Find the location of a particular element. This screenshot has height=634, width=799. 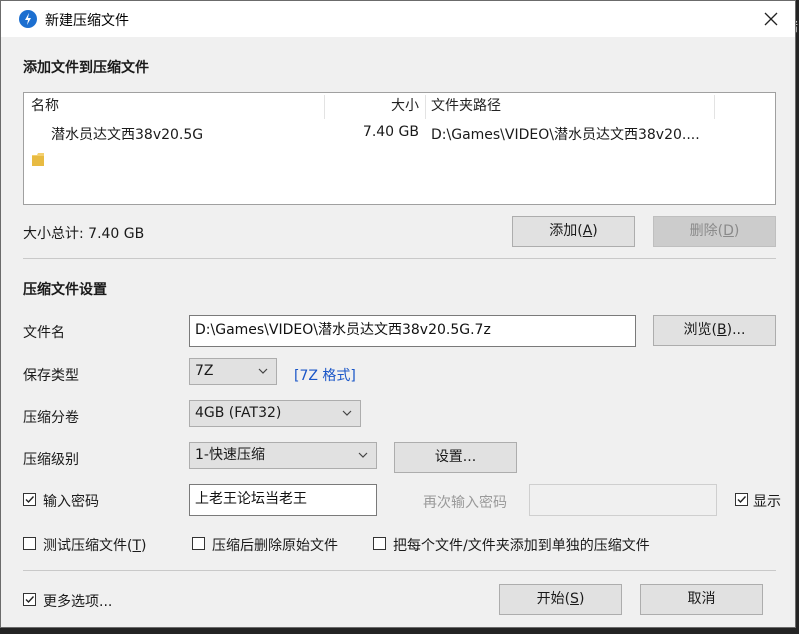

settings-section-heading: 压缩文件设置 is located at coordinates (65, 290).